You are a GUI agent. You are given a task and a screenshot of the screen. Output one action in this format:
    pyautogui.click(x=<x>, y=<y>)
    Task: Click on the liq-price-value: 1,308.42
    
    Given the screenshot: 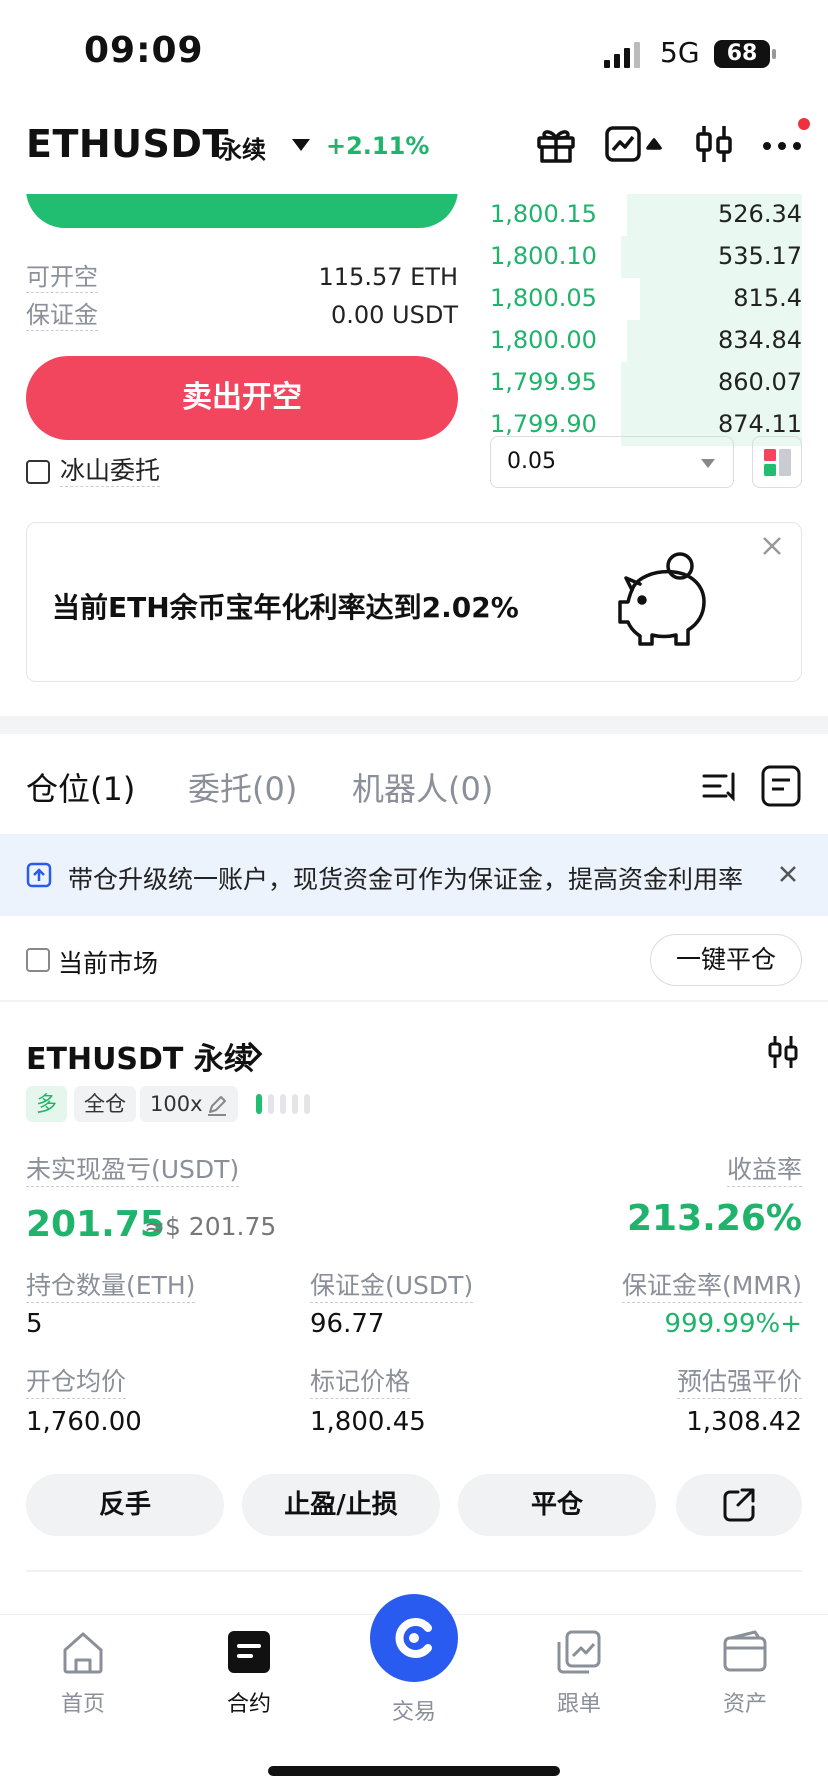 What is the action you would take?
    pyautogui.click(x=744, y=1422)
    